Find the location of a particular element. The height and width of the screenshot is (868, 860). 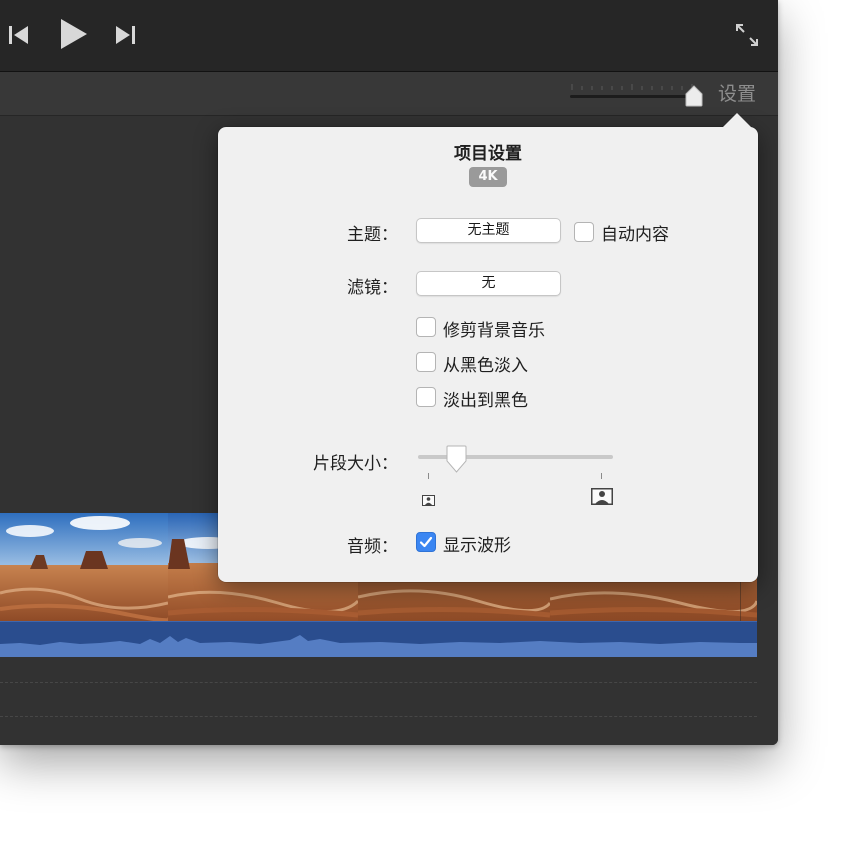

zoom-slider-thumb is located at coordinates (694, 96).